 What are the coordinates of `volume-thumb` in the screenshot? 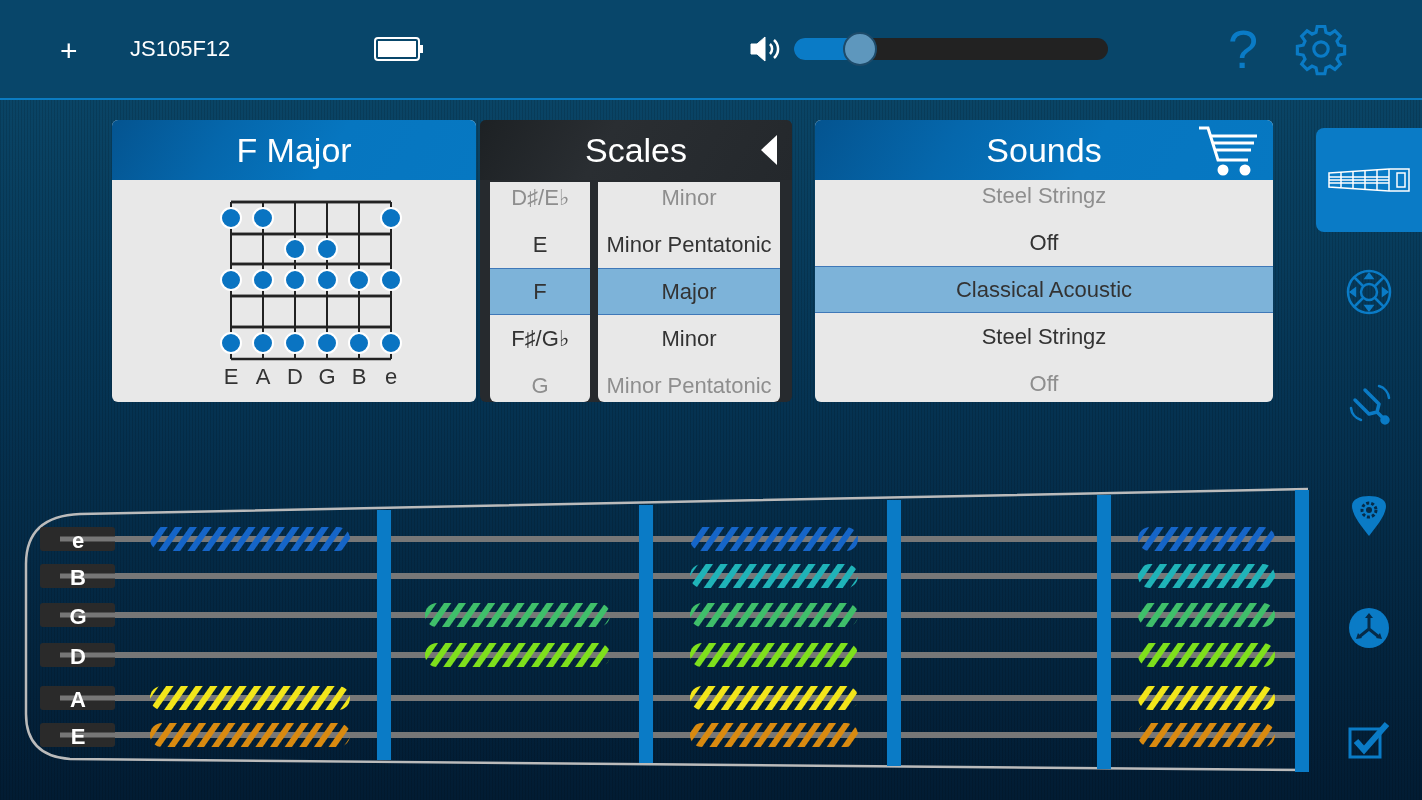 It's located at (859, 49).